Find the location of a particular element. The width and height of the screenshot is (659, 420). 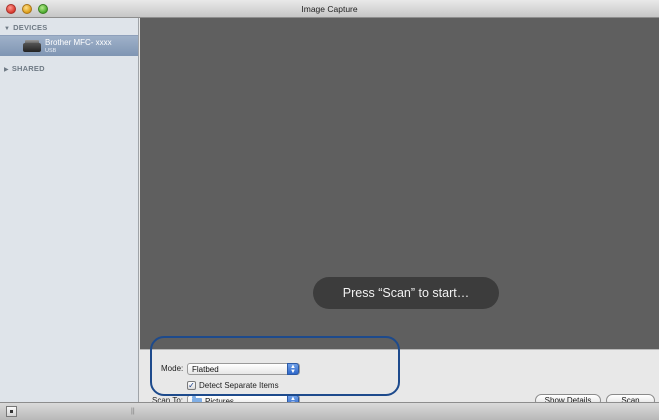

status-bar: || is located at coordinates (329, 411).